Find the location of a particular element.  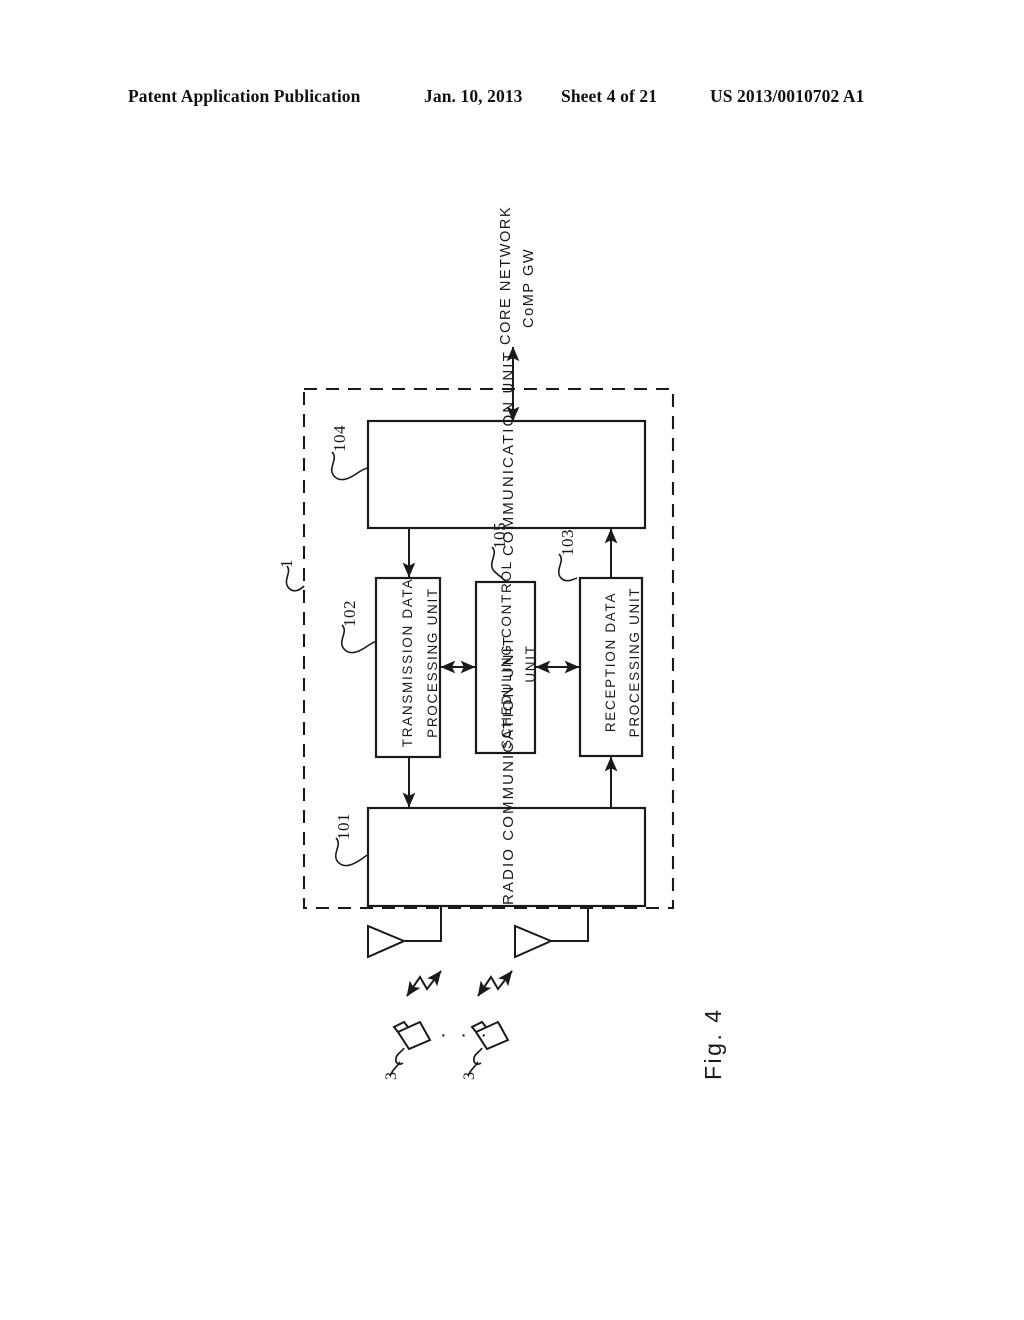

antenna-2-feed-line is located at coordinates (570, 924).